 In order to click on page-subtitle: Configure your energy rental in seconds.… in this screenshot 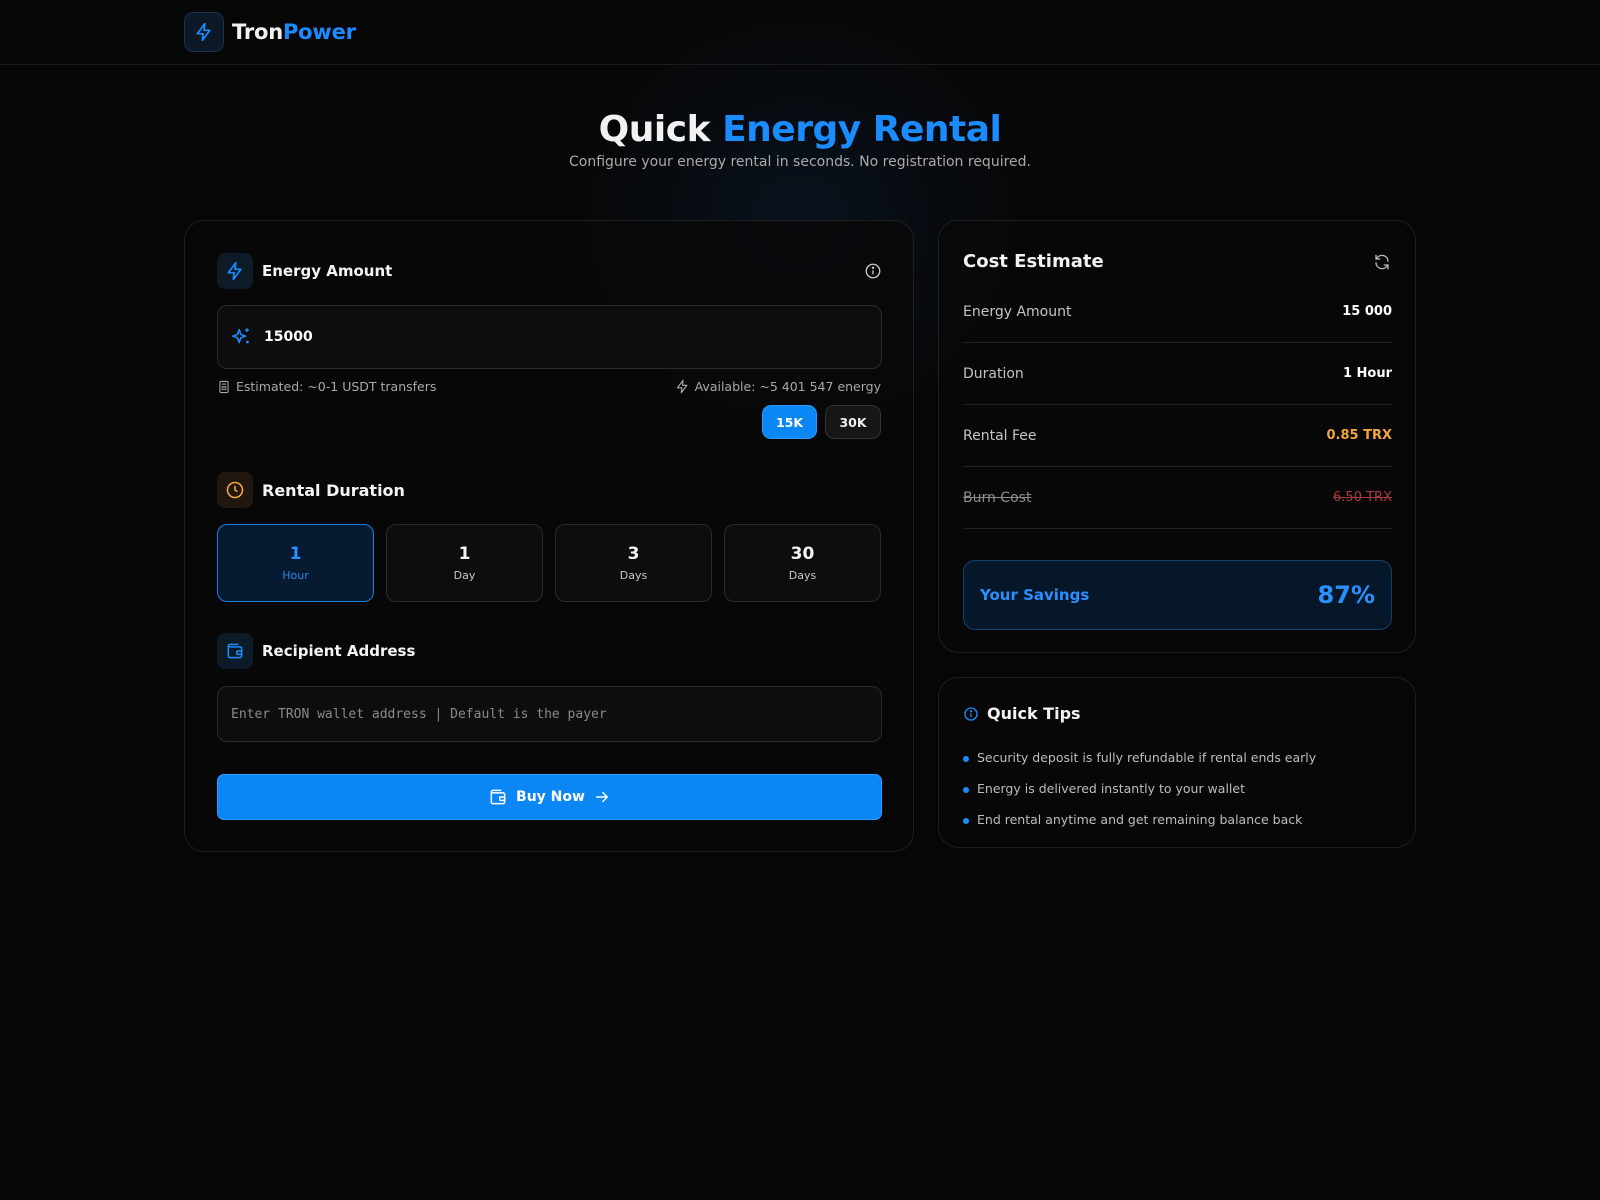, I will do `click(800, 162)`.